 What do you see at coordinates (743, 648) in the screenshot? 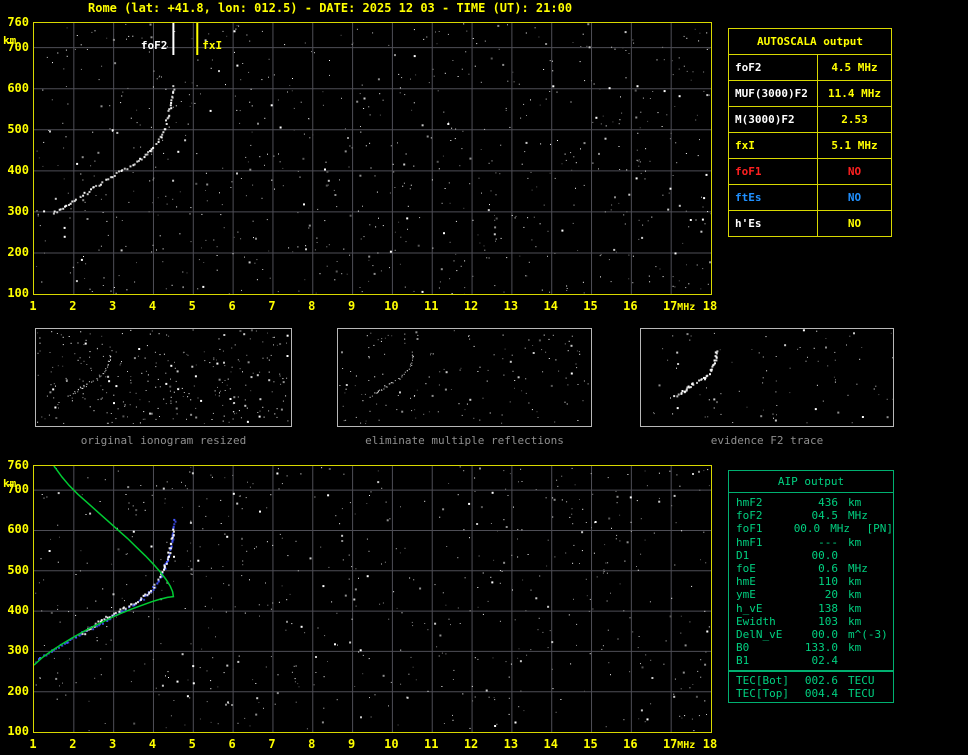
I see `aip-name: B0` at bounding box center [743, 648].